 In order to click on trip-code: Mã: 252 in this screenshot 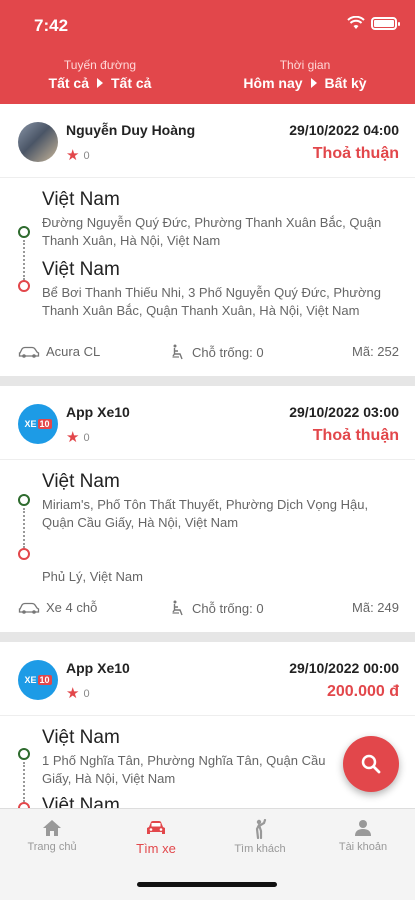, I will do `click(375, 351)`.